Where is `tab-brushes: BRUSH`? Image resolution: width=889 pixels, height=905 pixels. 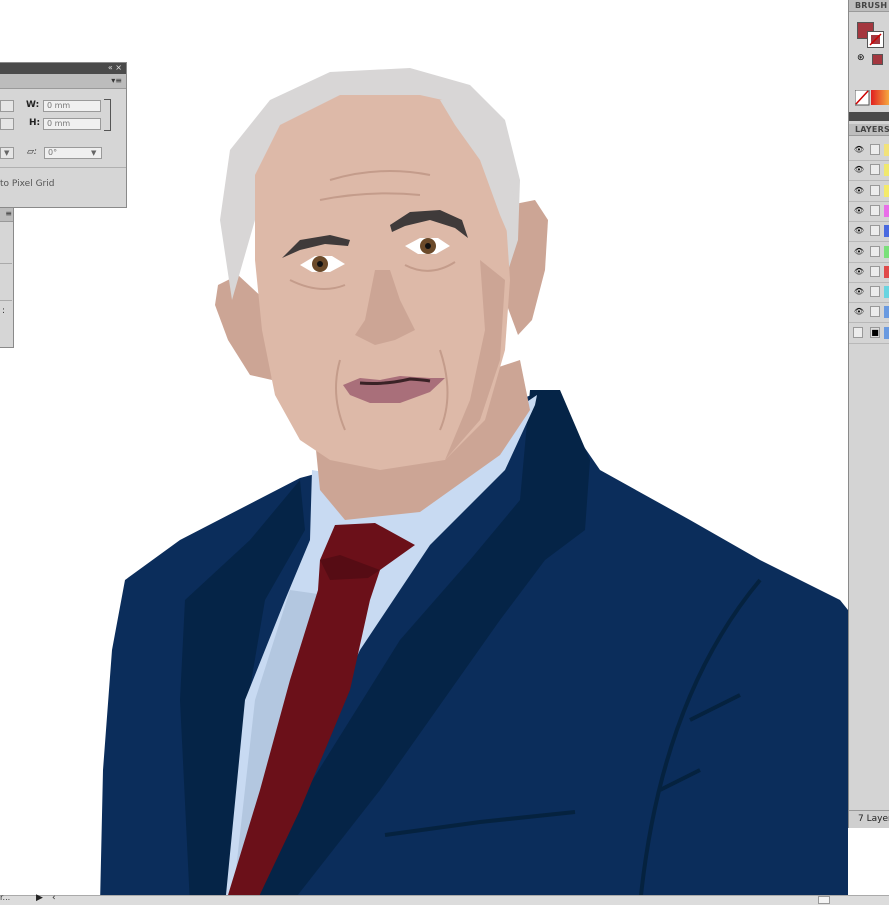
tab-brushes: BRUSH is located at coordinates (869, 6).